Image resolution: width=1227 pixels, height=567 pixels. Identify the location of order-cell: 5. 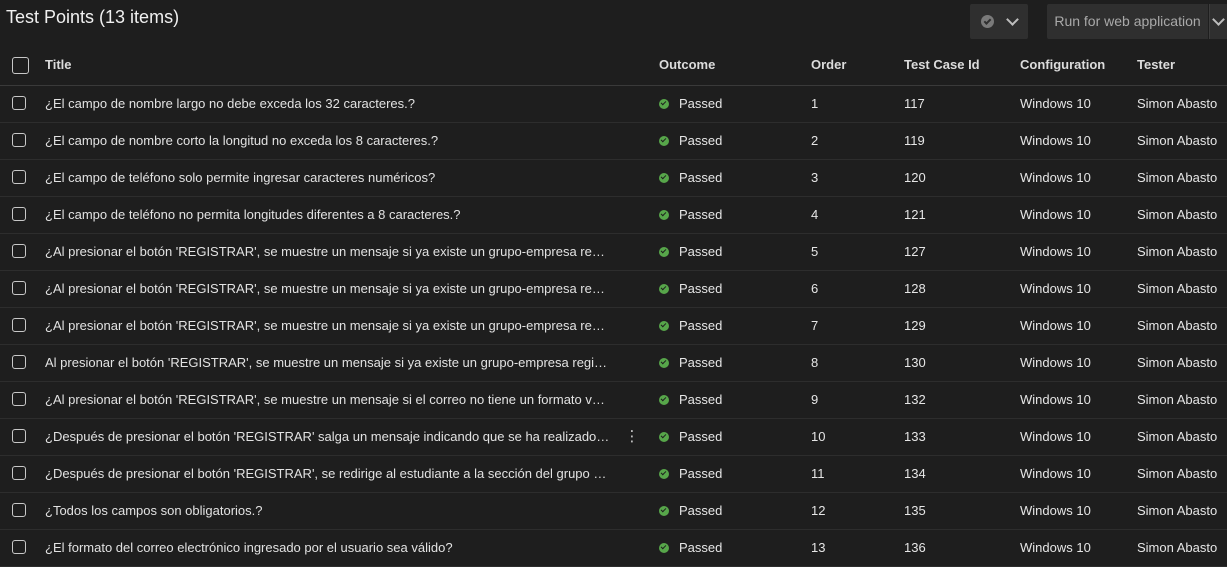
(815, 251).